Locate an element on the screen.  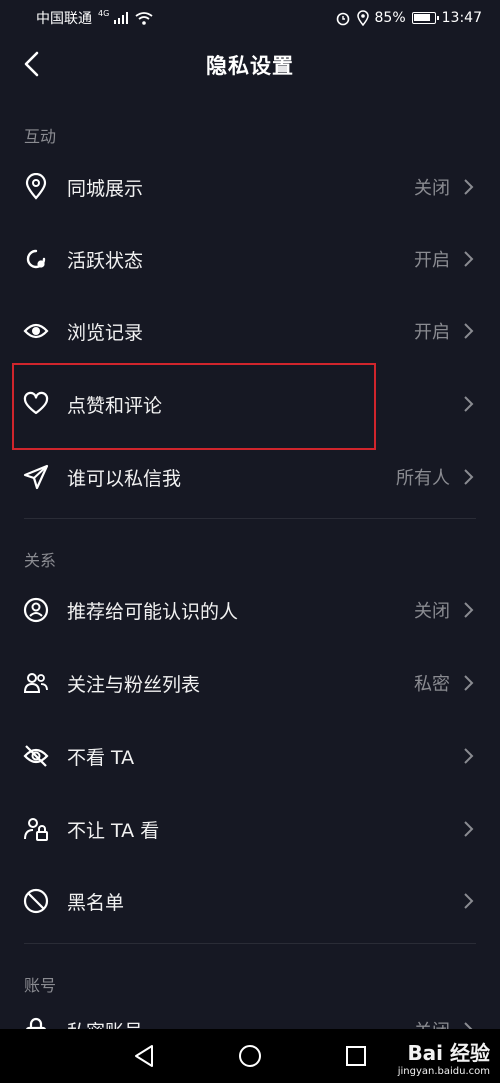
row-label: 黑名单 is located at coordinates (96, 902).